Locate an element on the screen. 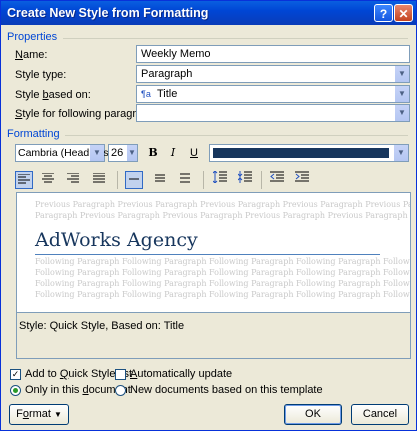  increase-spacing-button is located at coordinates (220, 179).